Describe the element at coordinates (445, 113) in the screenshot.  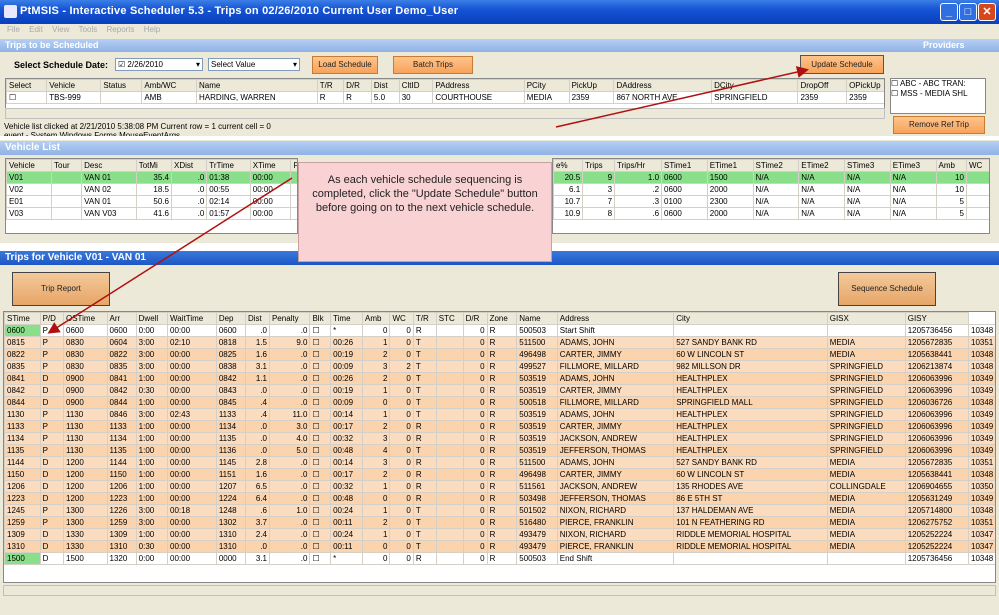
I see `trips-horizontal-scrollbar` at that location.